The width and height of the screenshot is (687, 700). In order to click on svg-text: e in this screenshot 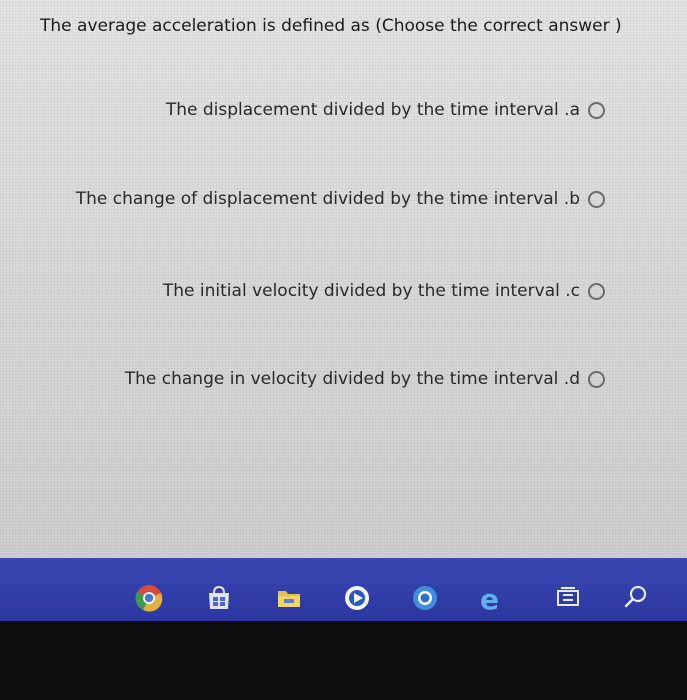, I will do `click(489, 598)`.